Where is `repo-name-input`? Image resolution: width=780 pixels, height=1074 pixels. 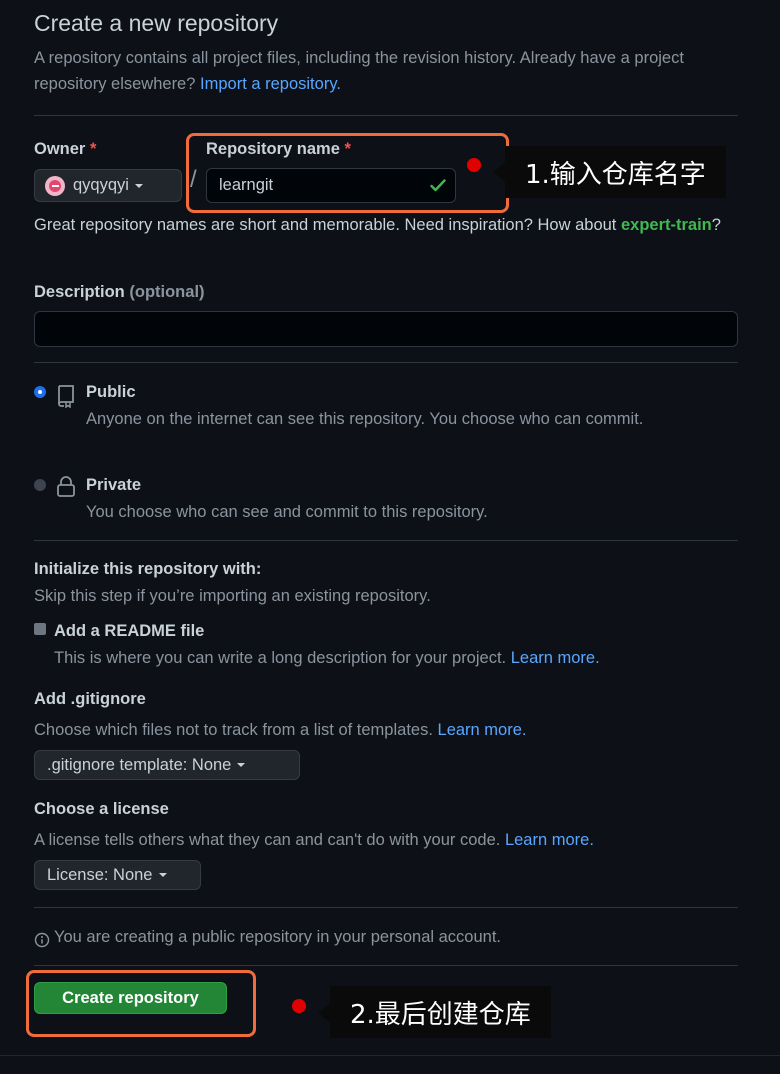
repo-name-input is located at coordinates (331, 185).